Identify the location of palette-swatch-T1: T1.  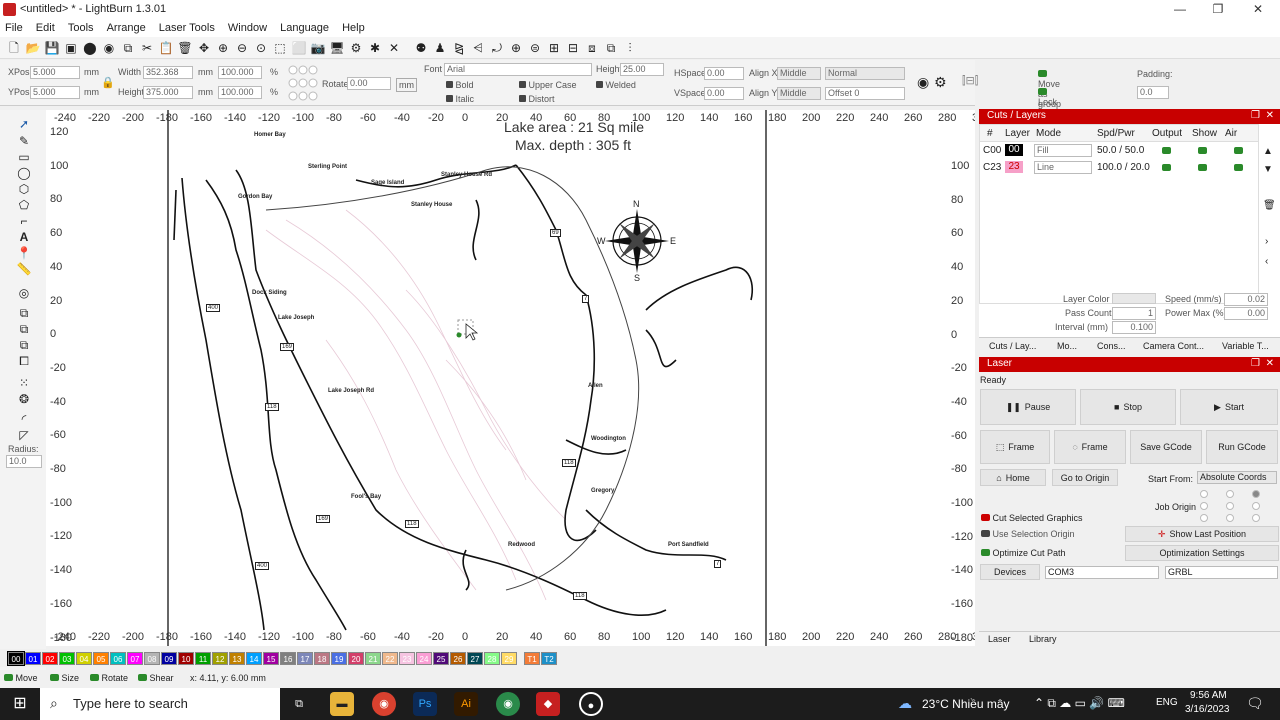
(532, 658).